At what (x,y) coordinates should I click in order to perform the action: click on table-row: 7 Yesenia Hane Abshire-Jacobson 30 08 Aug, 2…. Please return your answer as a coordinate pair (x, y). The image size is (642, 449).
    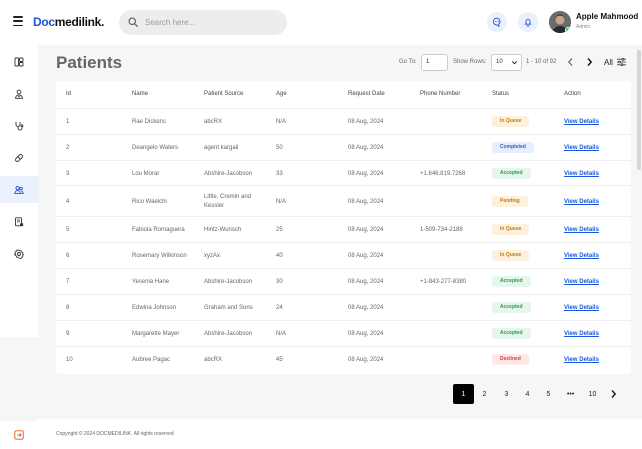
    Looking at the image, I should click on (343, 281).